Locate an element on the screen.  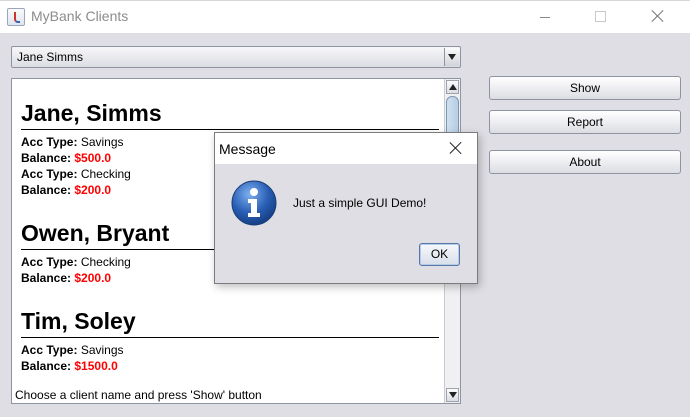
show-button: Show is located at coordinates (585, 88).